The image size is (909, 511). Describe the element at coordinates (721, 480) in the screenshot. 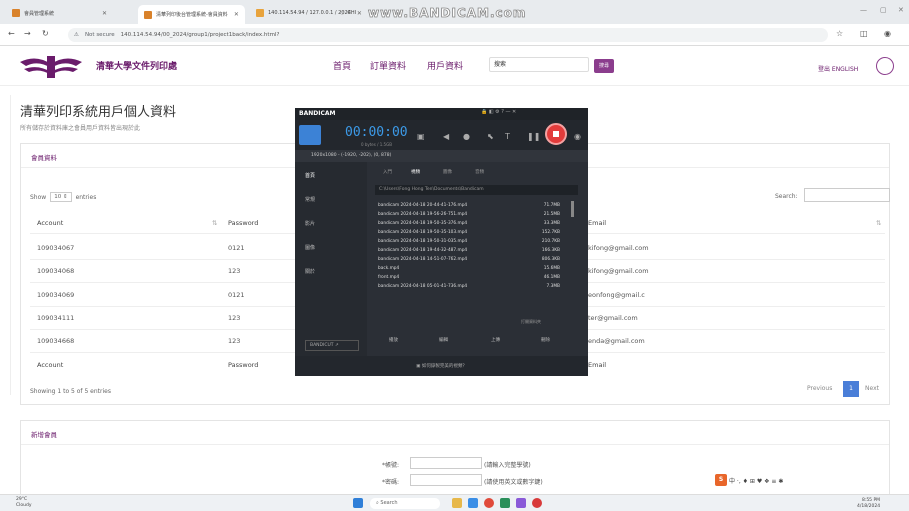

I see `sogou-ime-icon: S` at that location.